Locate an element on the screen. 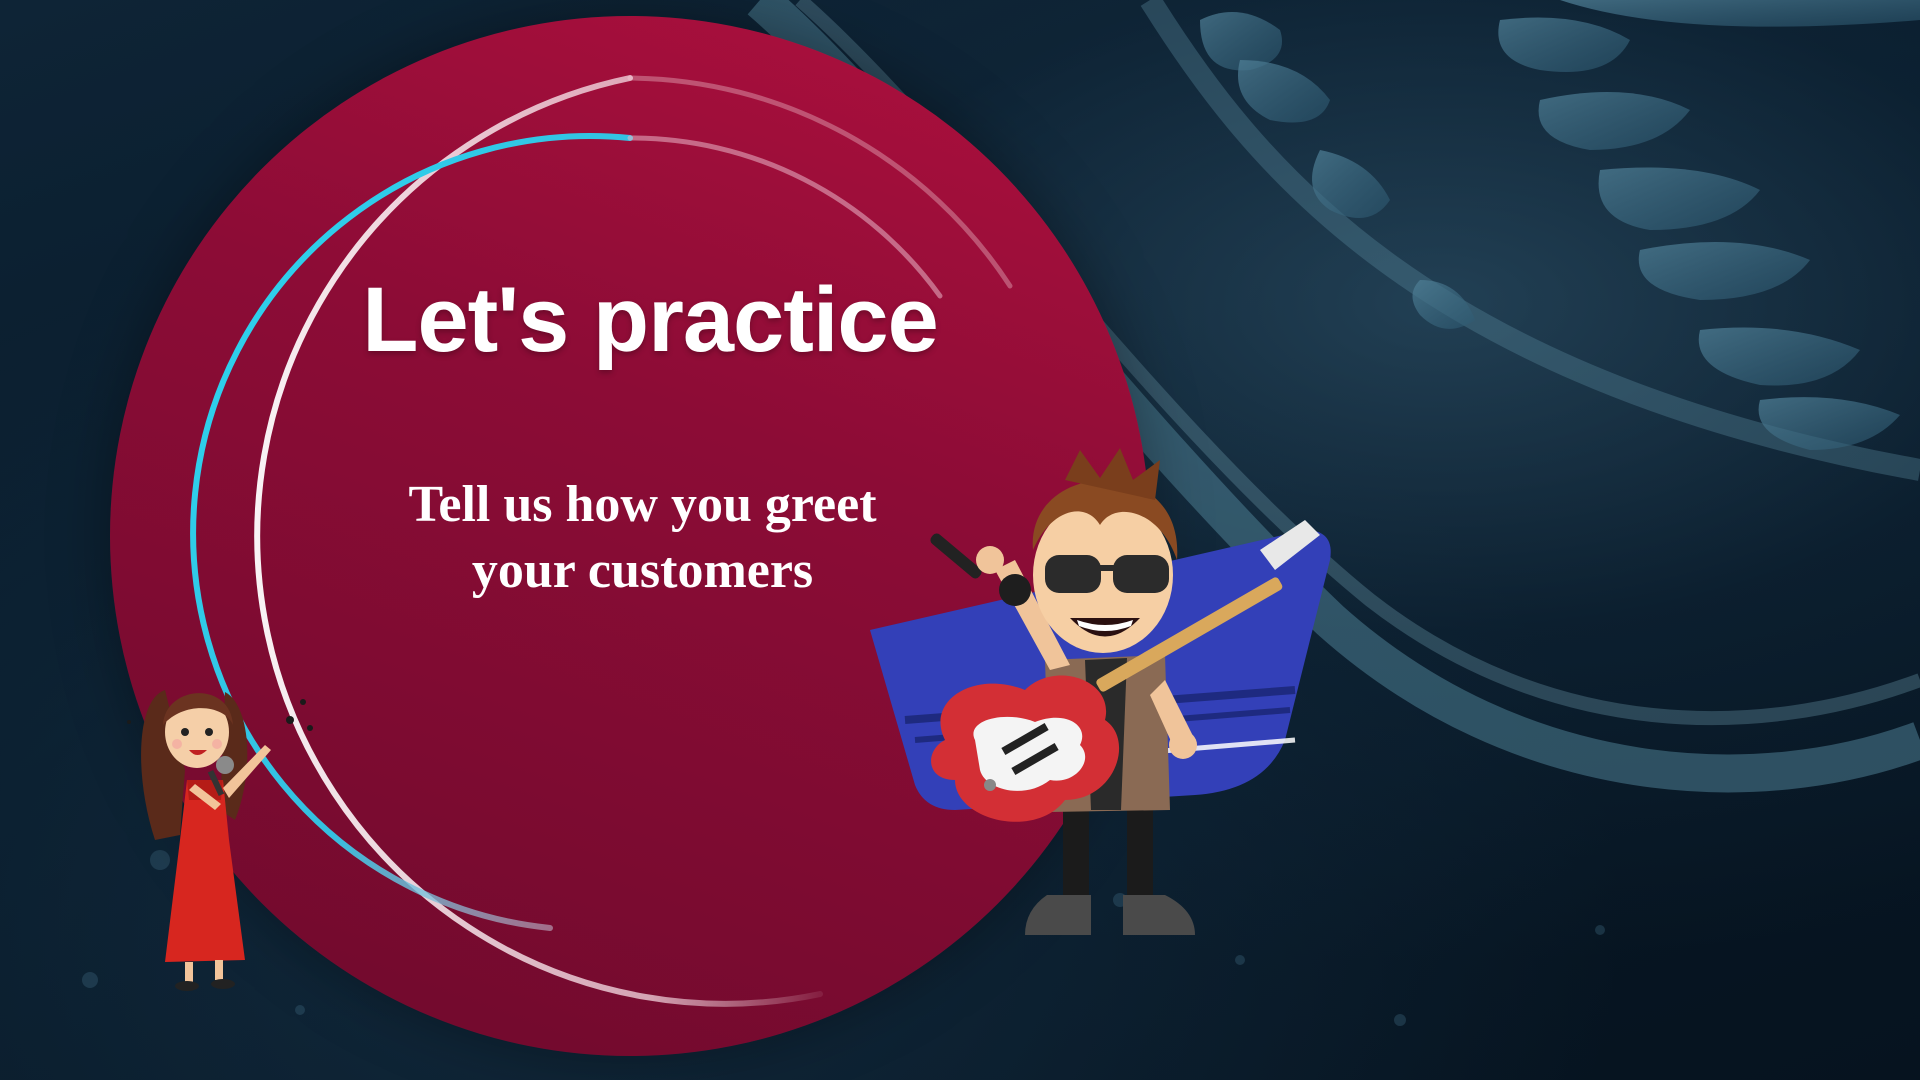 The height and width of the screenshot is (1080, 1920). subtitle-line-1: Tell us how you greet is located at coordinates (642, 504).